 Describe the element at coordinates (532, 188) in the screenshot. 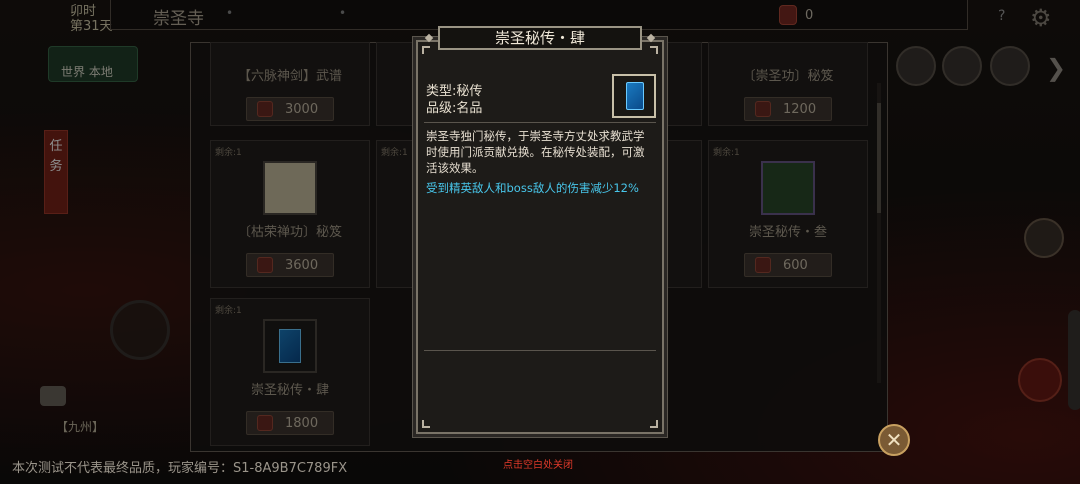

I see `item-effect: 受到精英敌人和boss敌人的伤害减少12%` at that location.